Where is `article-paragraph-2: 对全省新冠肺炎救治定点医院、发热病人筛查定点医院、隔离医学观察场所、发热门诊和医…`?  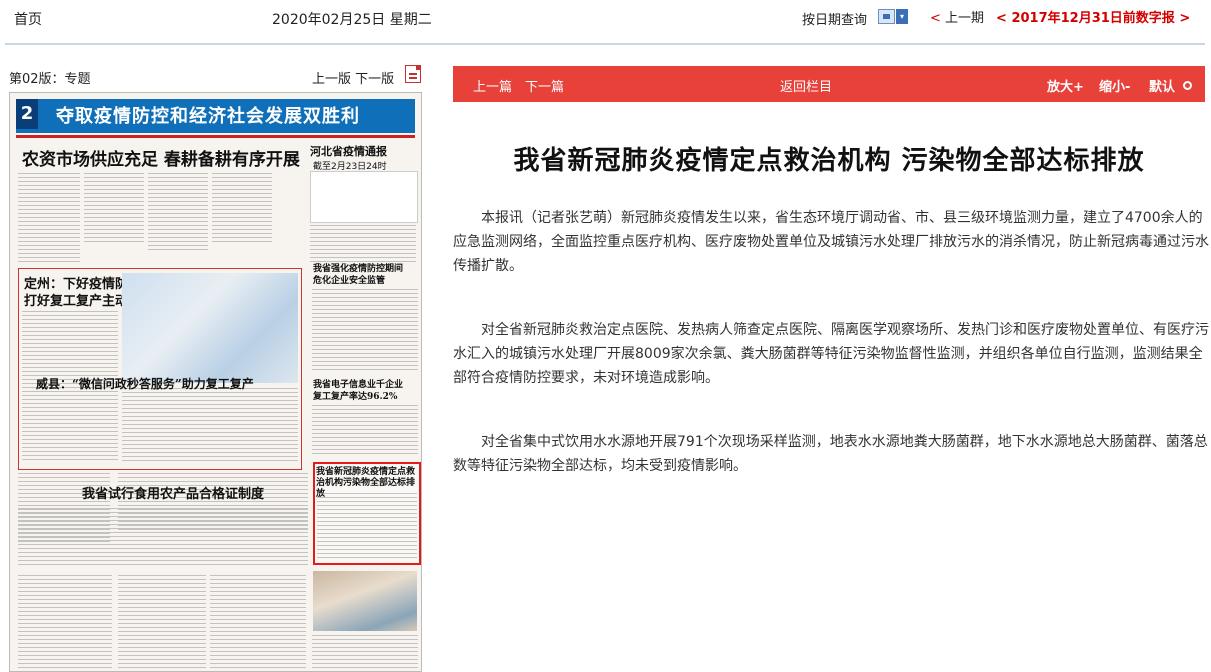 article-paragraph-2: 对全省新冠肺炎救治定点医院、发热病人筛查定点医院、隔离医学观察场所、发热门诊和医… is located at coordinates (831, 354).